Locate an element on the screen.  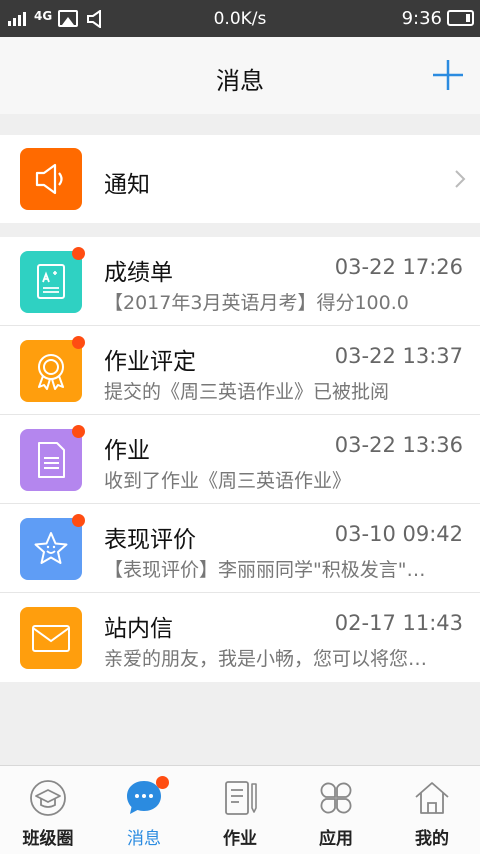
message-item-homework: 作业 03-22 13:36 收到了作业《周三英语作业》 is located at coordinates (240, 459).